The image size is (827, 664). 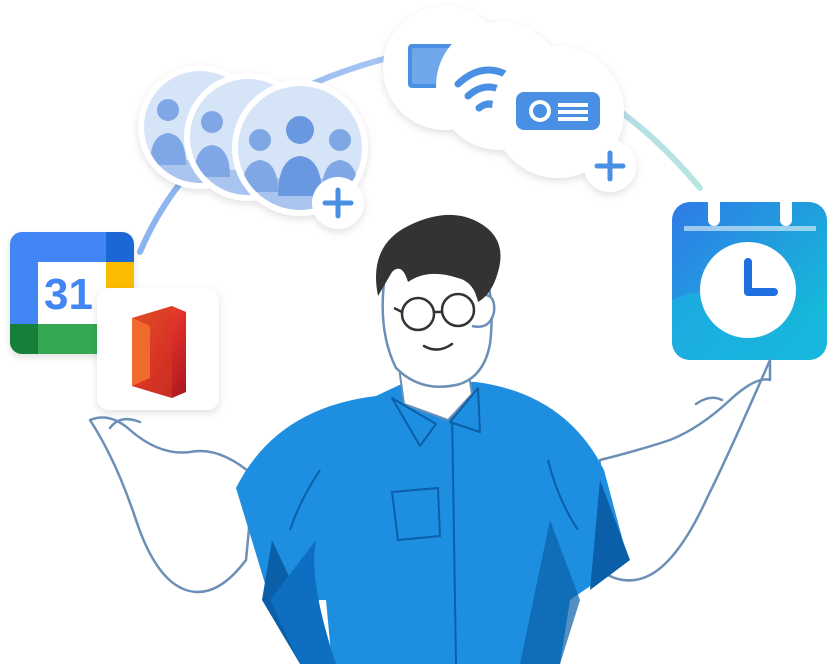 What do you see at coordinates (558, 111) in the screenshot?
I see `projector-icon` at bounding box center [558, 111].